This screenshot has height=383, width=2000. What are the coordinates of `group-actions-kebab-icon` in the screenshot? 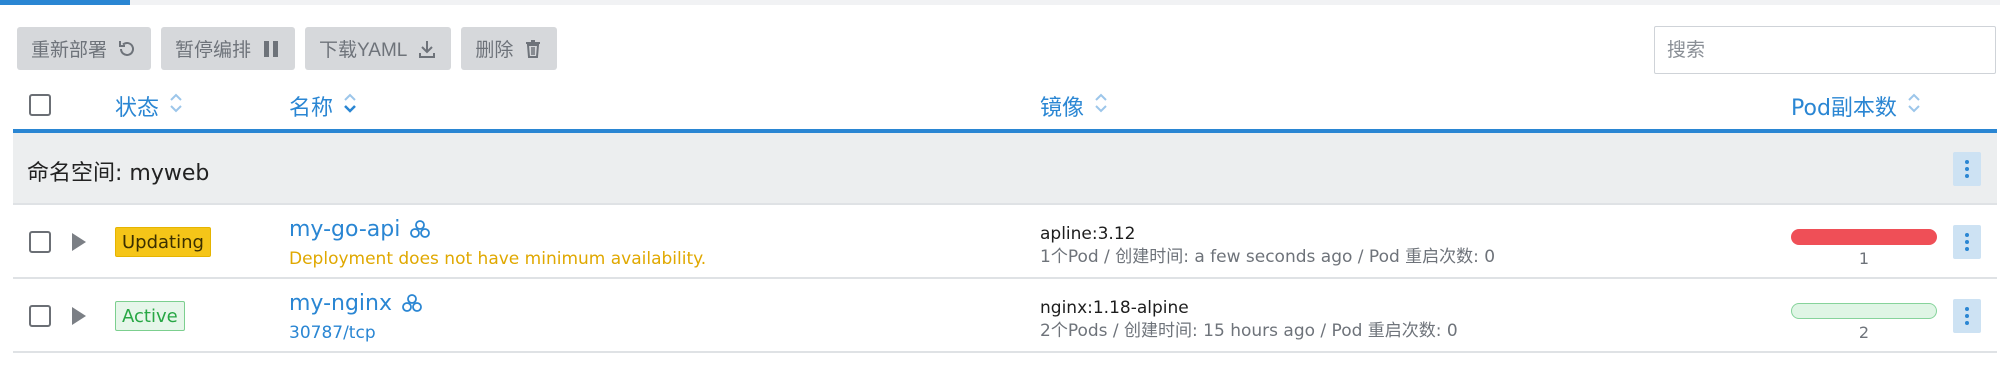 It's located at (1967, 169).